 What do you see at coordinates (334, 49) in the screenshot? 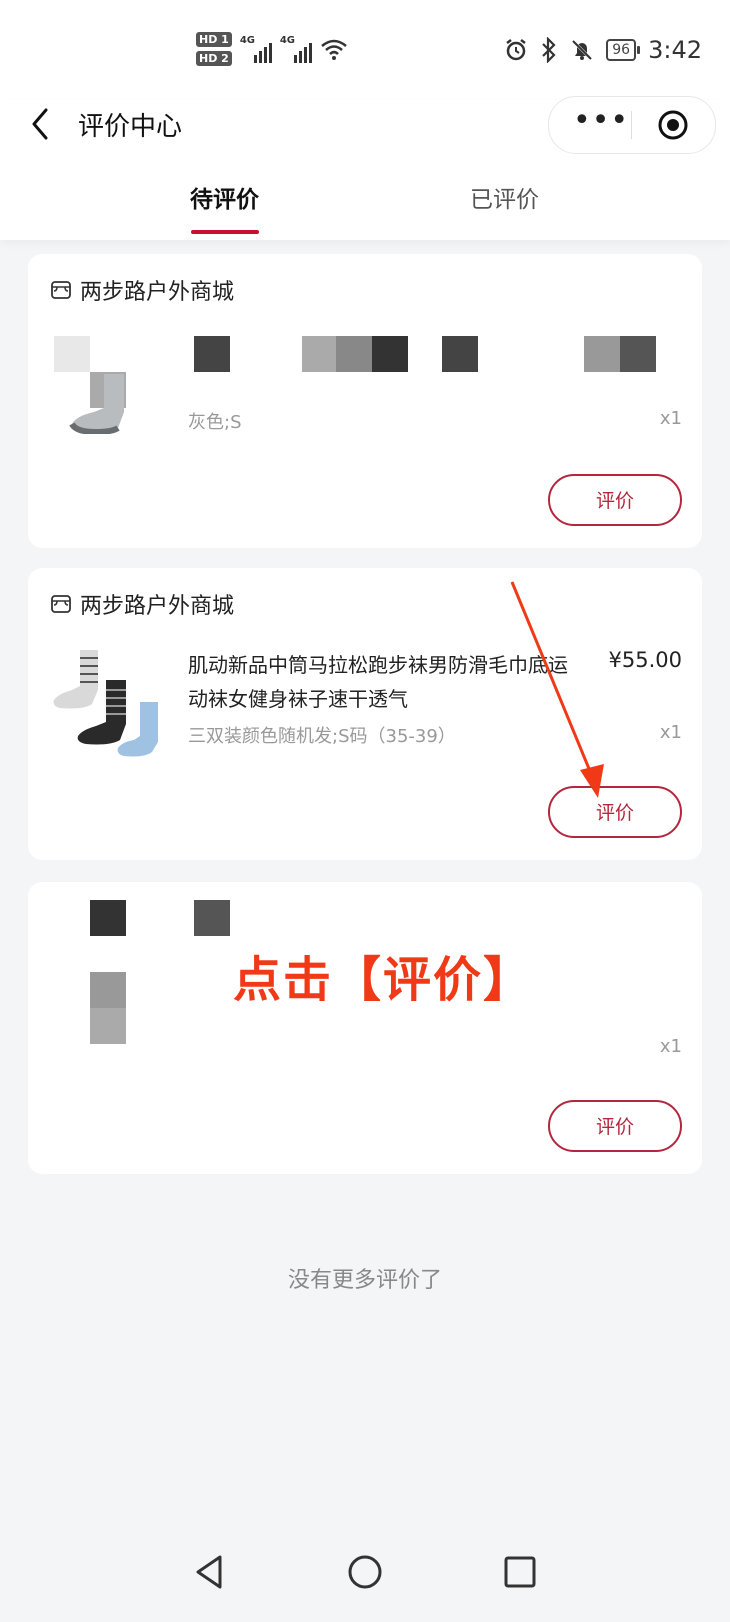
I see `wifi-icon` at bounding box center [334, 49].